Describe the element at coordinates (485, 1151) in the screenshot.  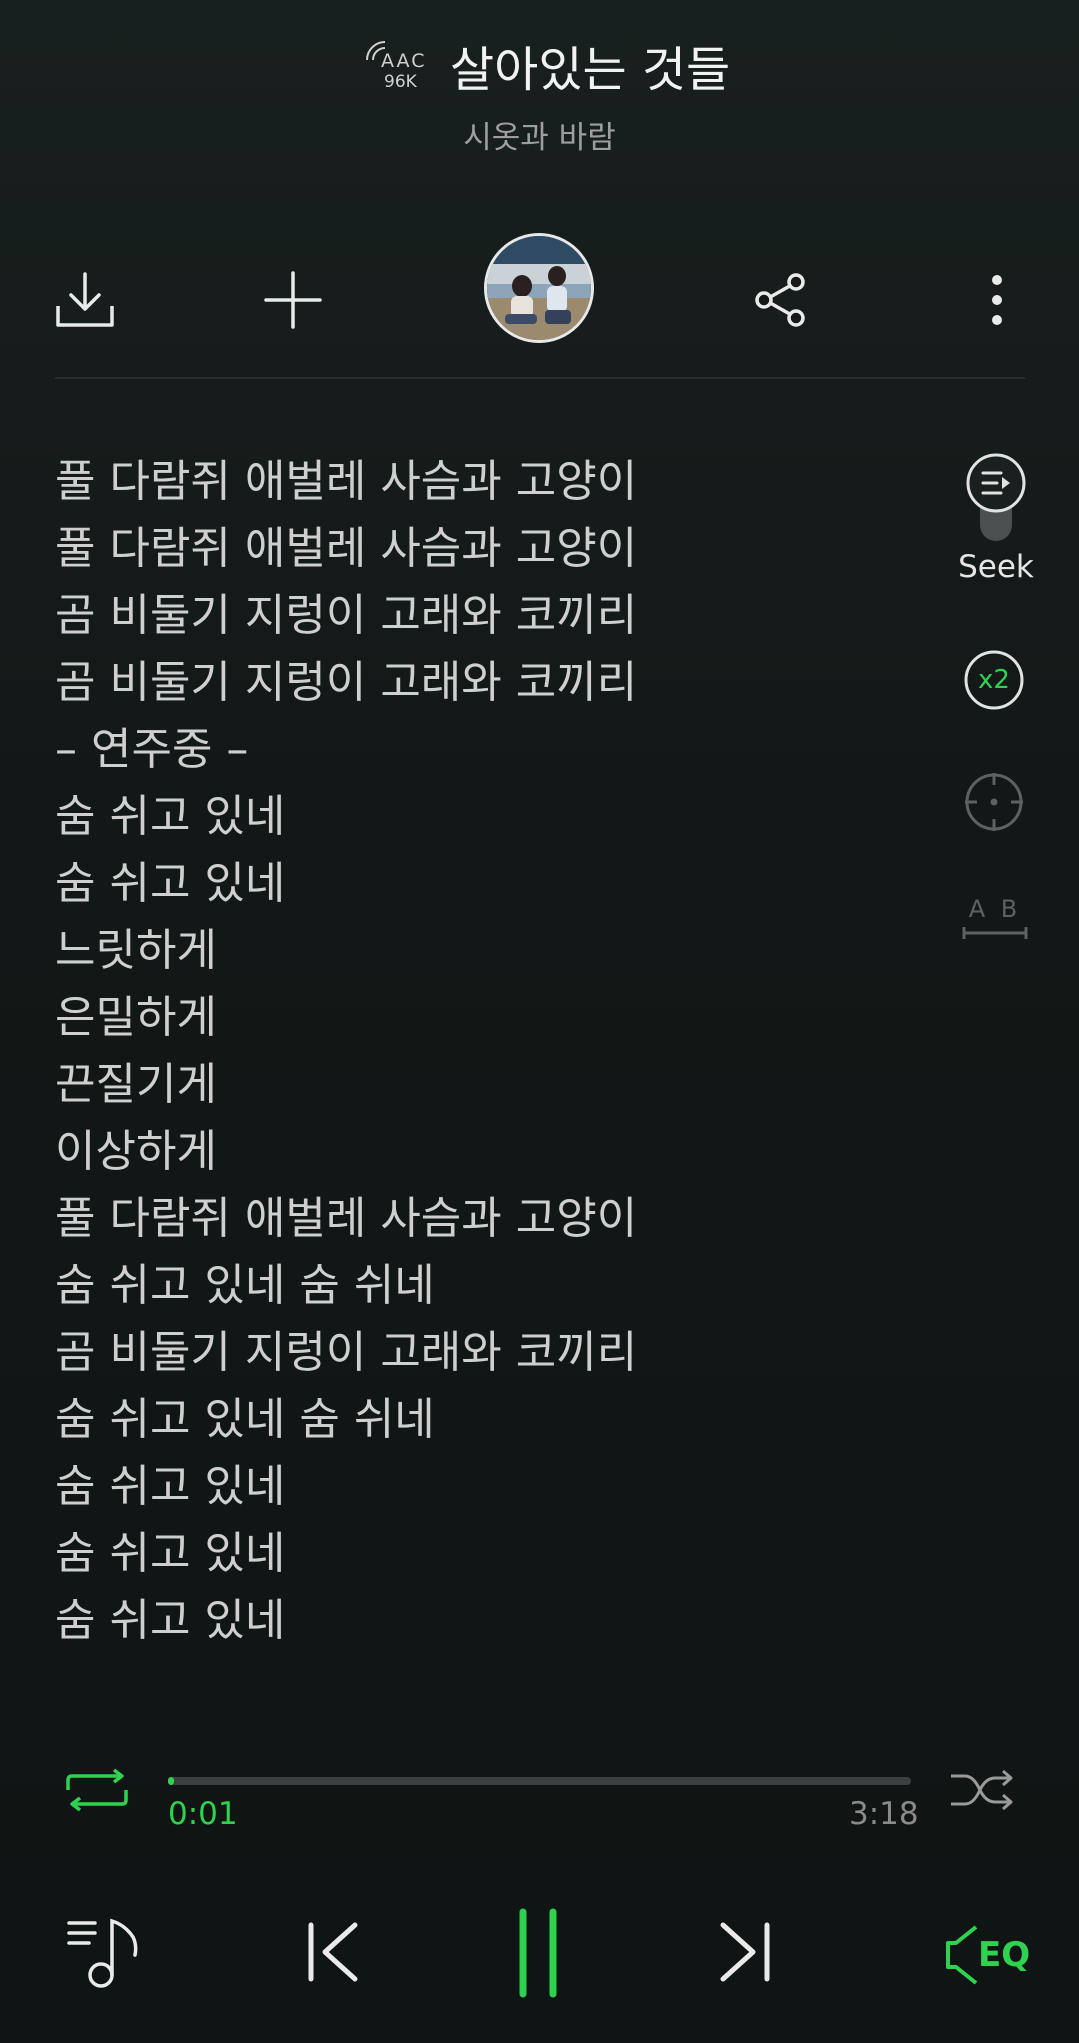
I see `lyric-line: 이상하게` at that location.